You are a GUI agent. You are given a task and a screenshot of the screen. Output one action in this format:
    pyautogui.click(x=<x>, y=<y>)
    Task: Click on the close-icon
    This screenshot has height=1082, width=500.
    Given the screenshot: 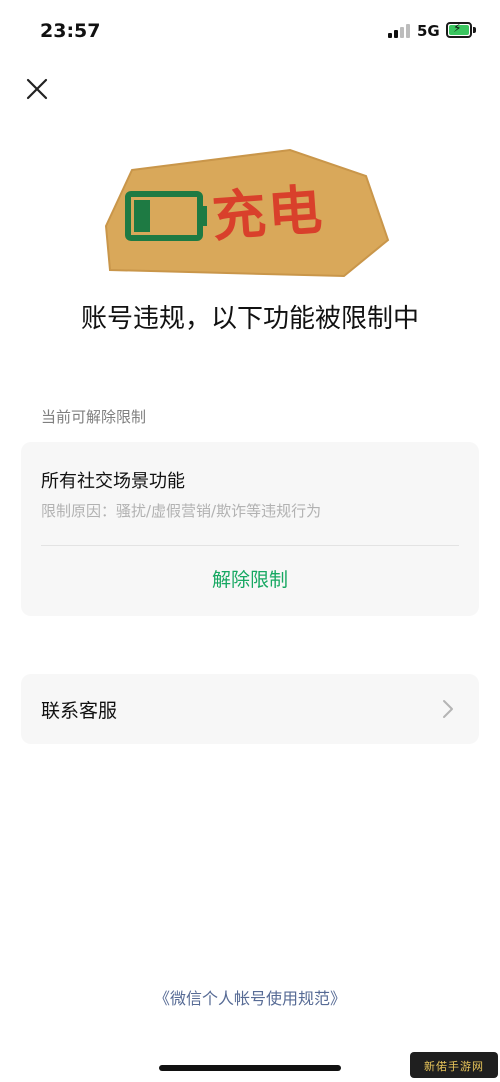 What is the action you would take?
    pyautogui.click(x=37, y=89)
    